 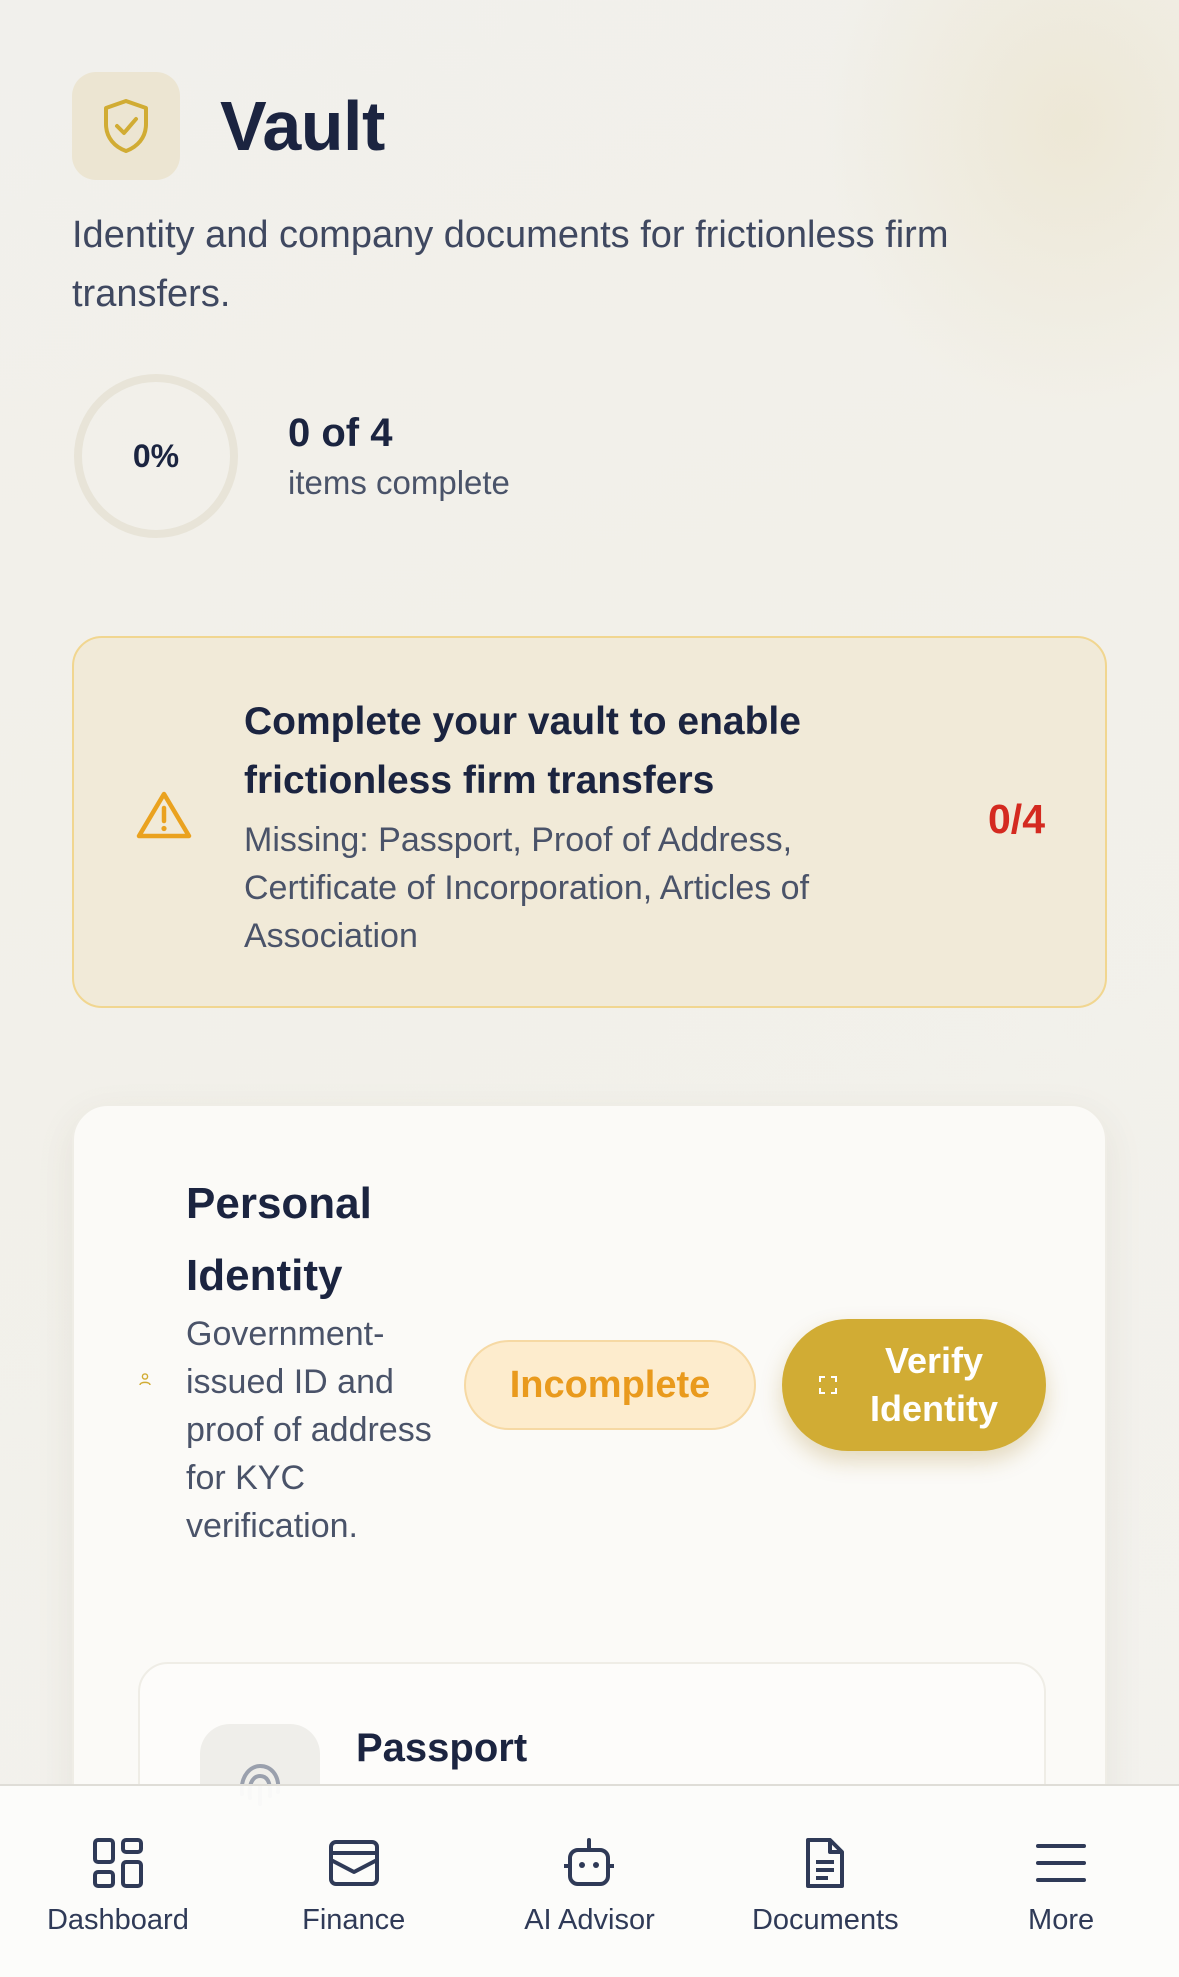 What do you see at coordinates (126, 126) in the screenshot?
I see `shield-check-icon` at bounding box center [126, 126].